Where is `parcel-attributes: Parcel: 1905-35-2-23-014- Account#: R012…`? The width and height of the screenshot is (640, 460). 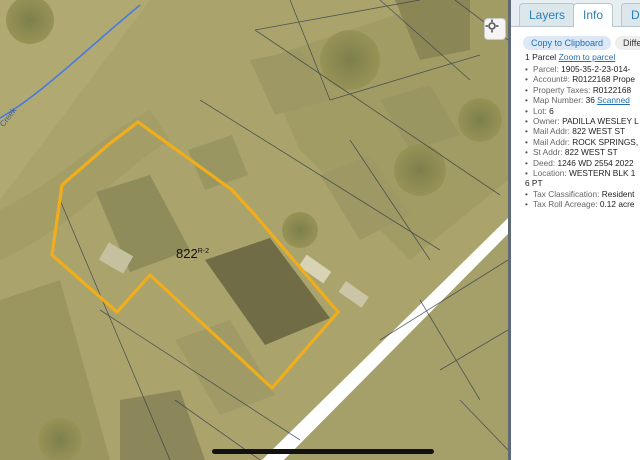 parcel-attributes: Parcel: 1905-35-2-23-014- Account#: R012… is located at coordinates (582, 137).